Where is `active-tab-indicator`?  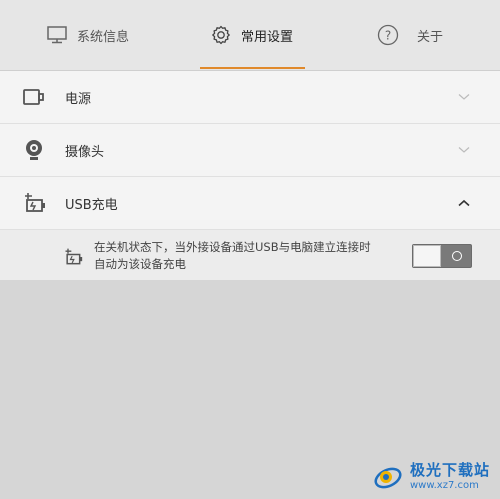
active-tab-indicator is located at coordinates (252, 68).